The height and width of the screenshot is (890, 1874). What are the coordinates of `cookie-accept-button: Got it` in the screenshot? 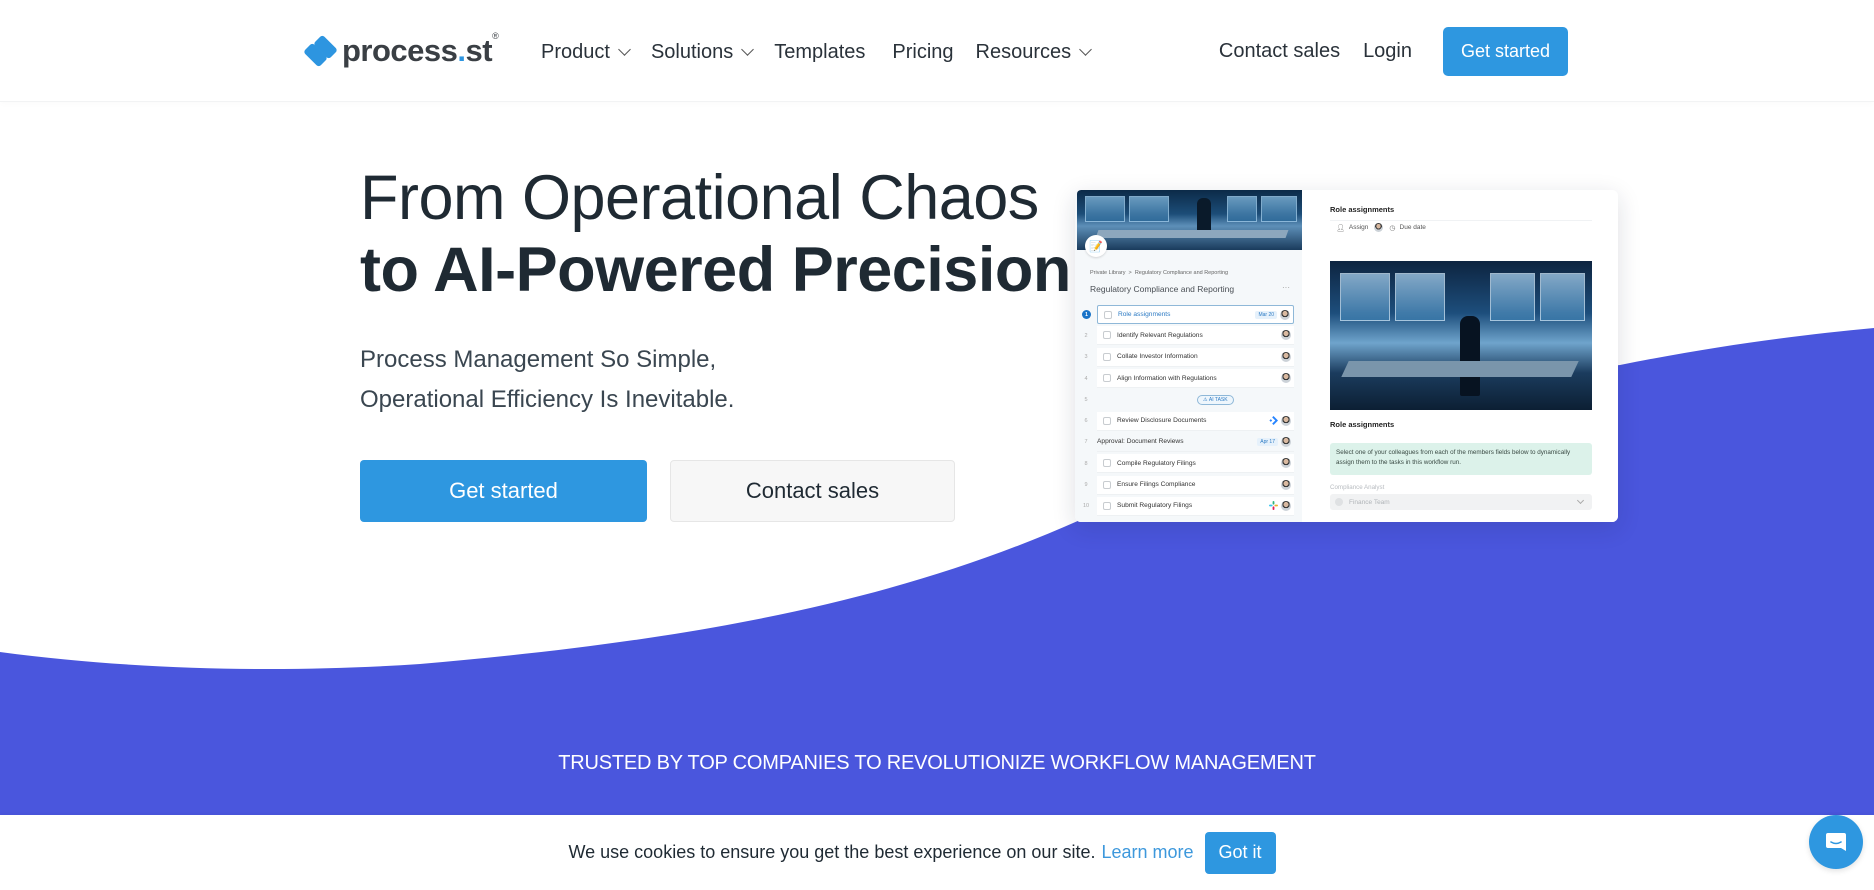 It's located at (1240, 852).